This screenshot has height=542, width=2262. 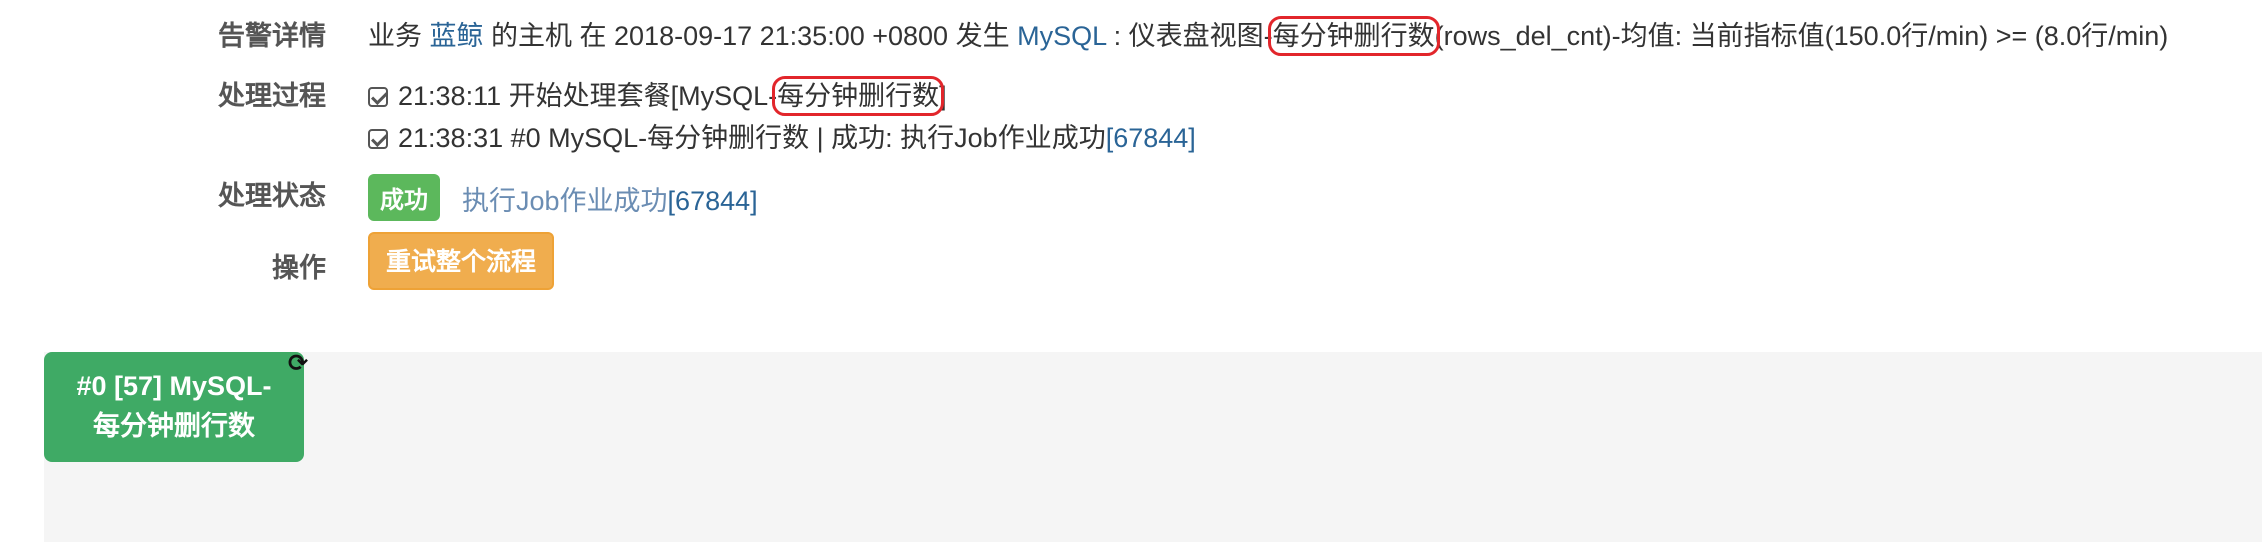 What do you see at coordinates (174, 426) in the screenshot?
I see `flow-node-line2: 每分钟删行数` at bounding box center [174, 426].